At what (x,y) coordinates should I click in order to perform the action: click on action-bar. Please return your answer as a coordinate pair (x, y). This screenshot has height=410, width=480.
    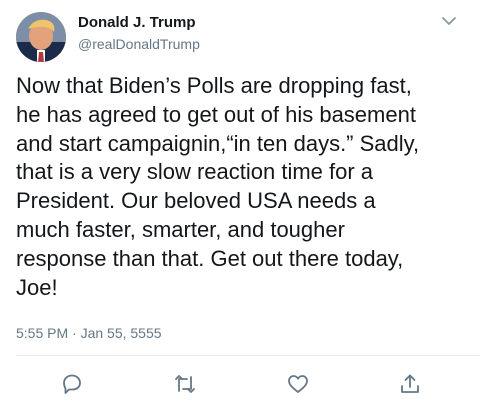
    Looking at the image, I should click on (240, 385).